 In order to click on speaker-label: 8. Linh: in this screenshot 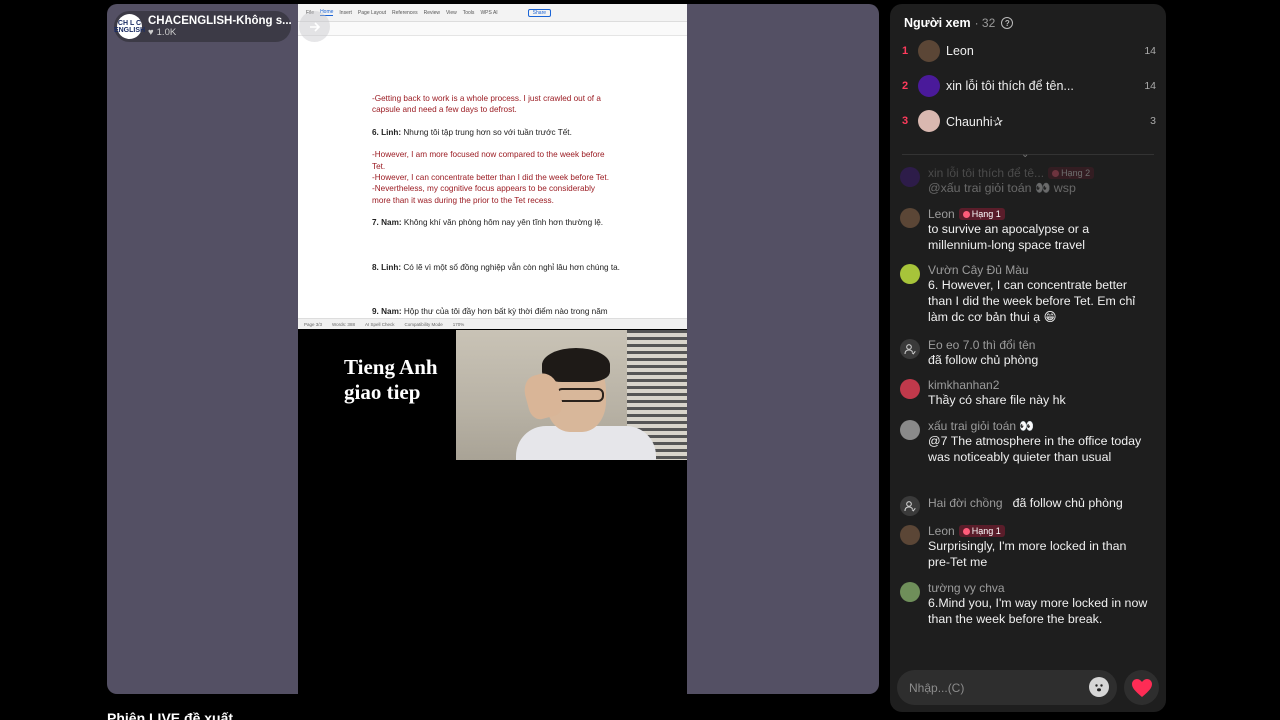, I will do `click(387, 267)`.